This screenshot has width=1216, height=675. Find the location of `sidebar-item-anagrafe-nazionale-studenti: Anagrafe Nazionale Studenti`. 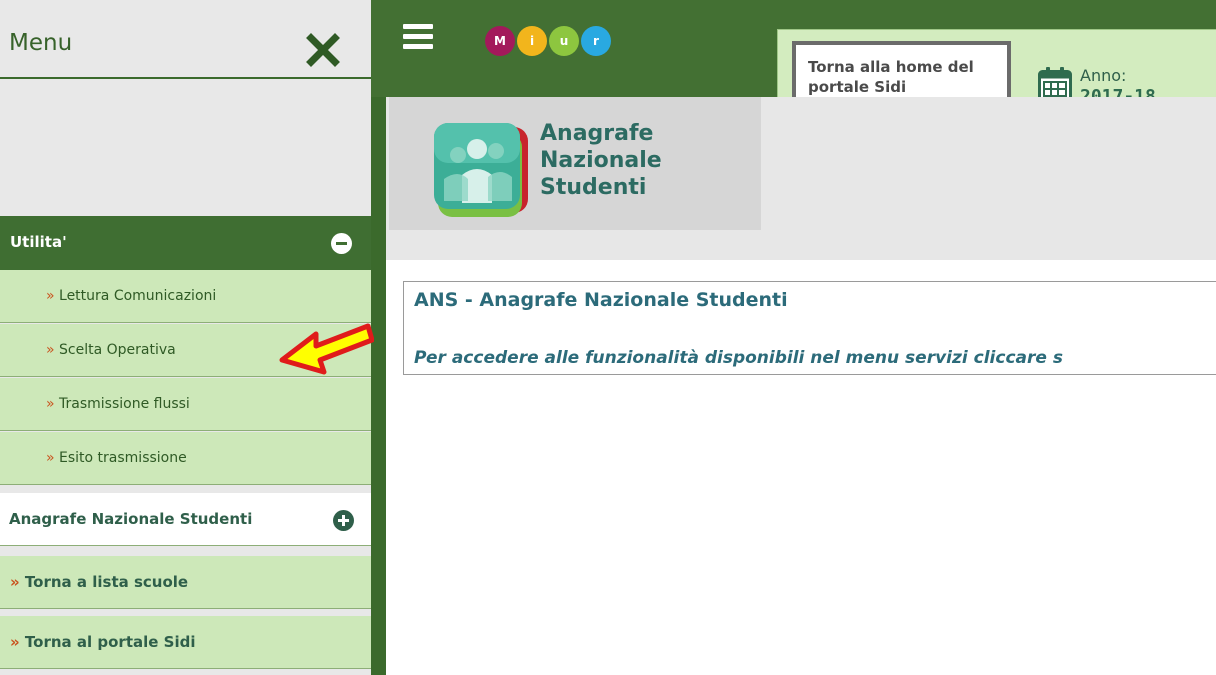

sidebar-item-anagrafe-nazionale-studenti: Anagrafe Nazionale Studenti is located at coordinates (185, 519).